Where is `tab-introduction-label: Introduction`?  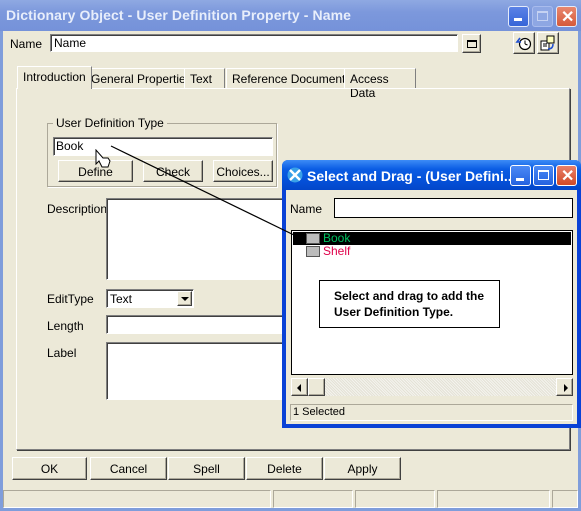 tab-introduction-label: Introduction is located at coordinates (54, 77).